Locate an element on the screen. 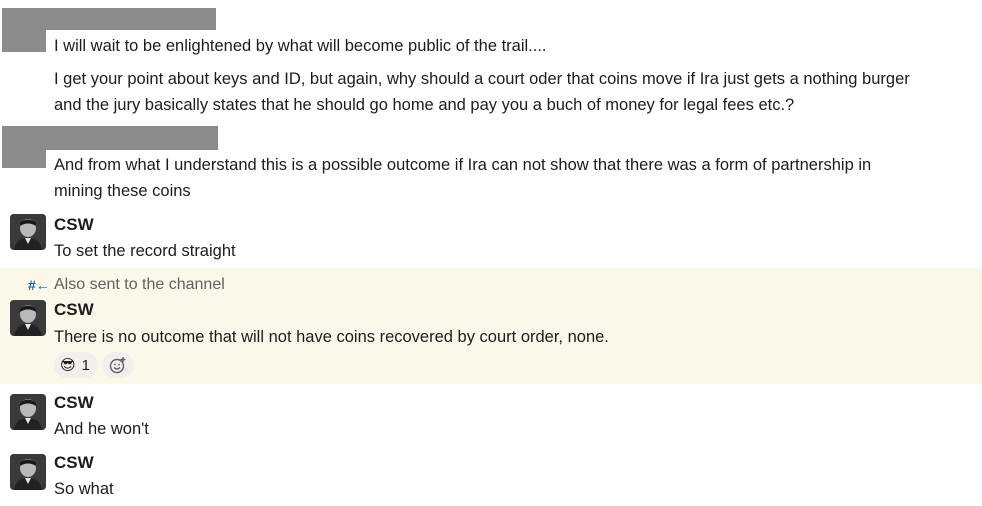 The height and width of the screenshot is (506, 982). reaction-pill: 😎 1 is located at coordinates (76, 365).